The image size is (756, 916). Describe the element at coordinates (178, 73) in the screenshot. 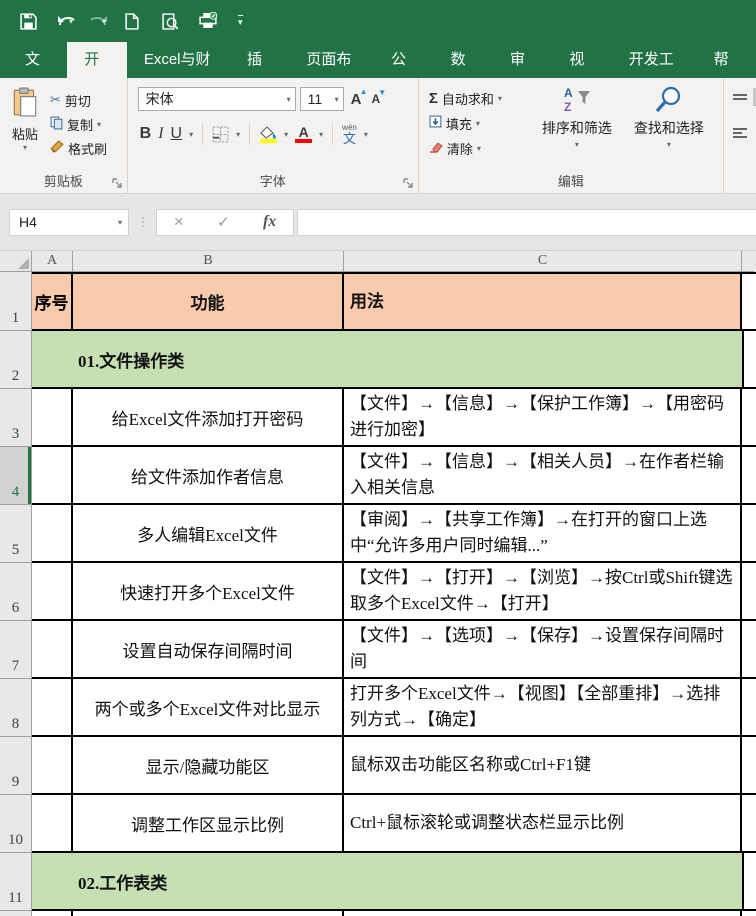

I see `ribbon-tab-Excel与财务: Excel与财务` at that location.